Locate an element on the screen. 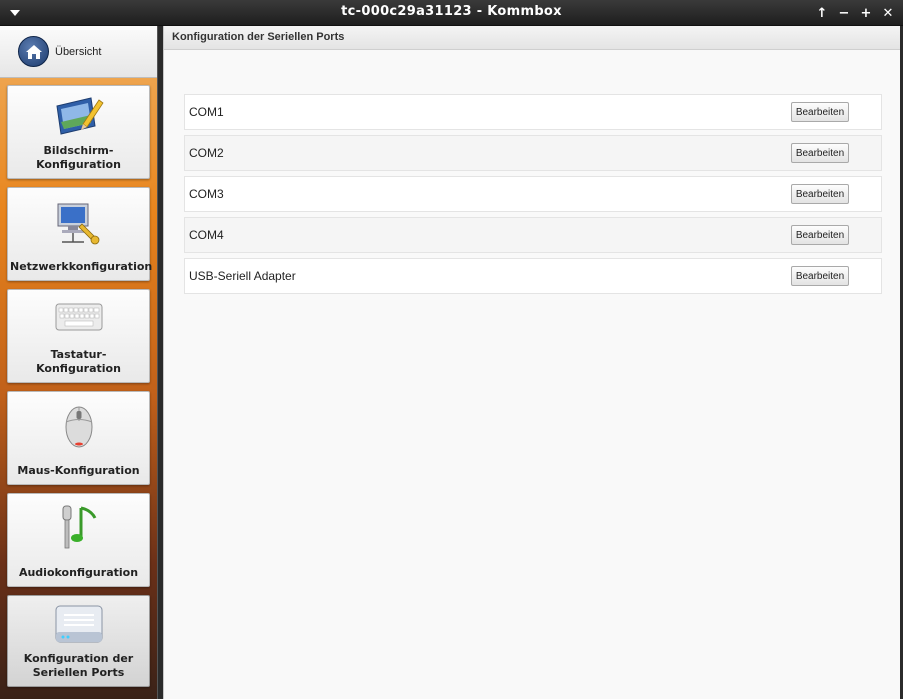  overview-label: Übersicht is located at coordinates (78, 51).